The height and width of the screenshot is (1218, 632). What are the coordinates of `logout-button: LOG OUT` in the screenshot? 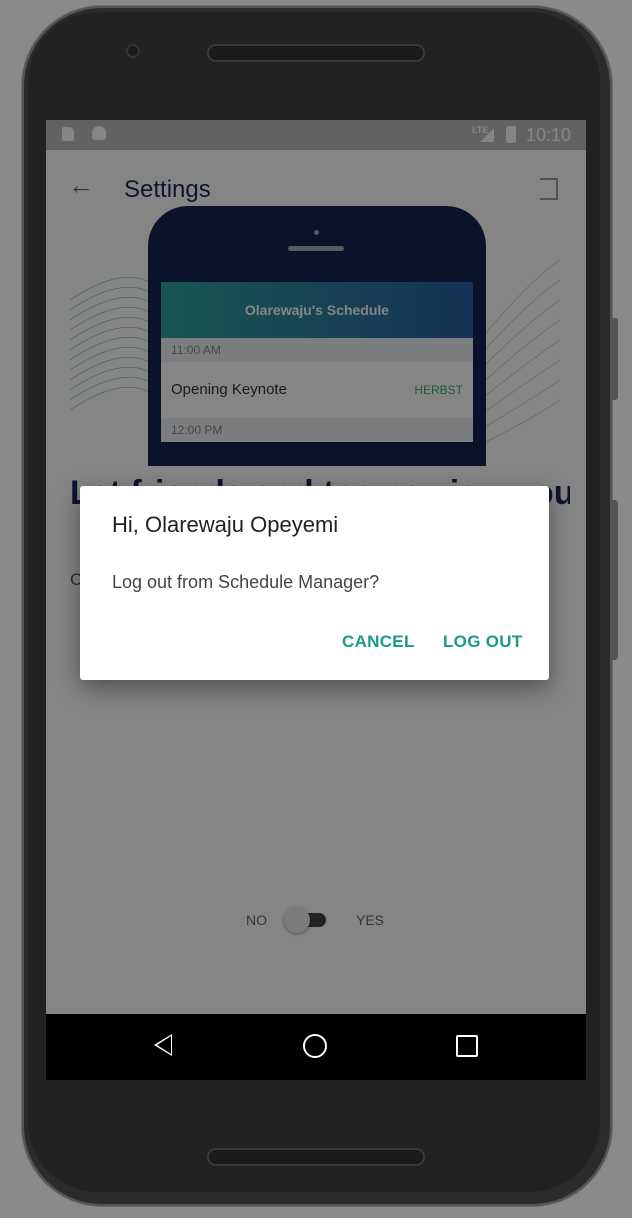 It's located at (483, 642).